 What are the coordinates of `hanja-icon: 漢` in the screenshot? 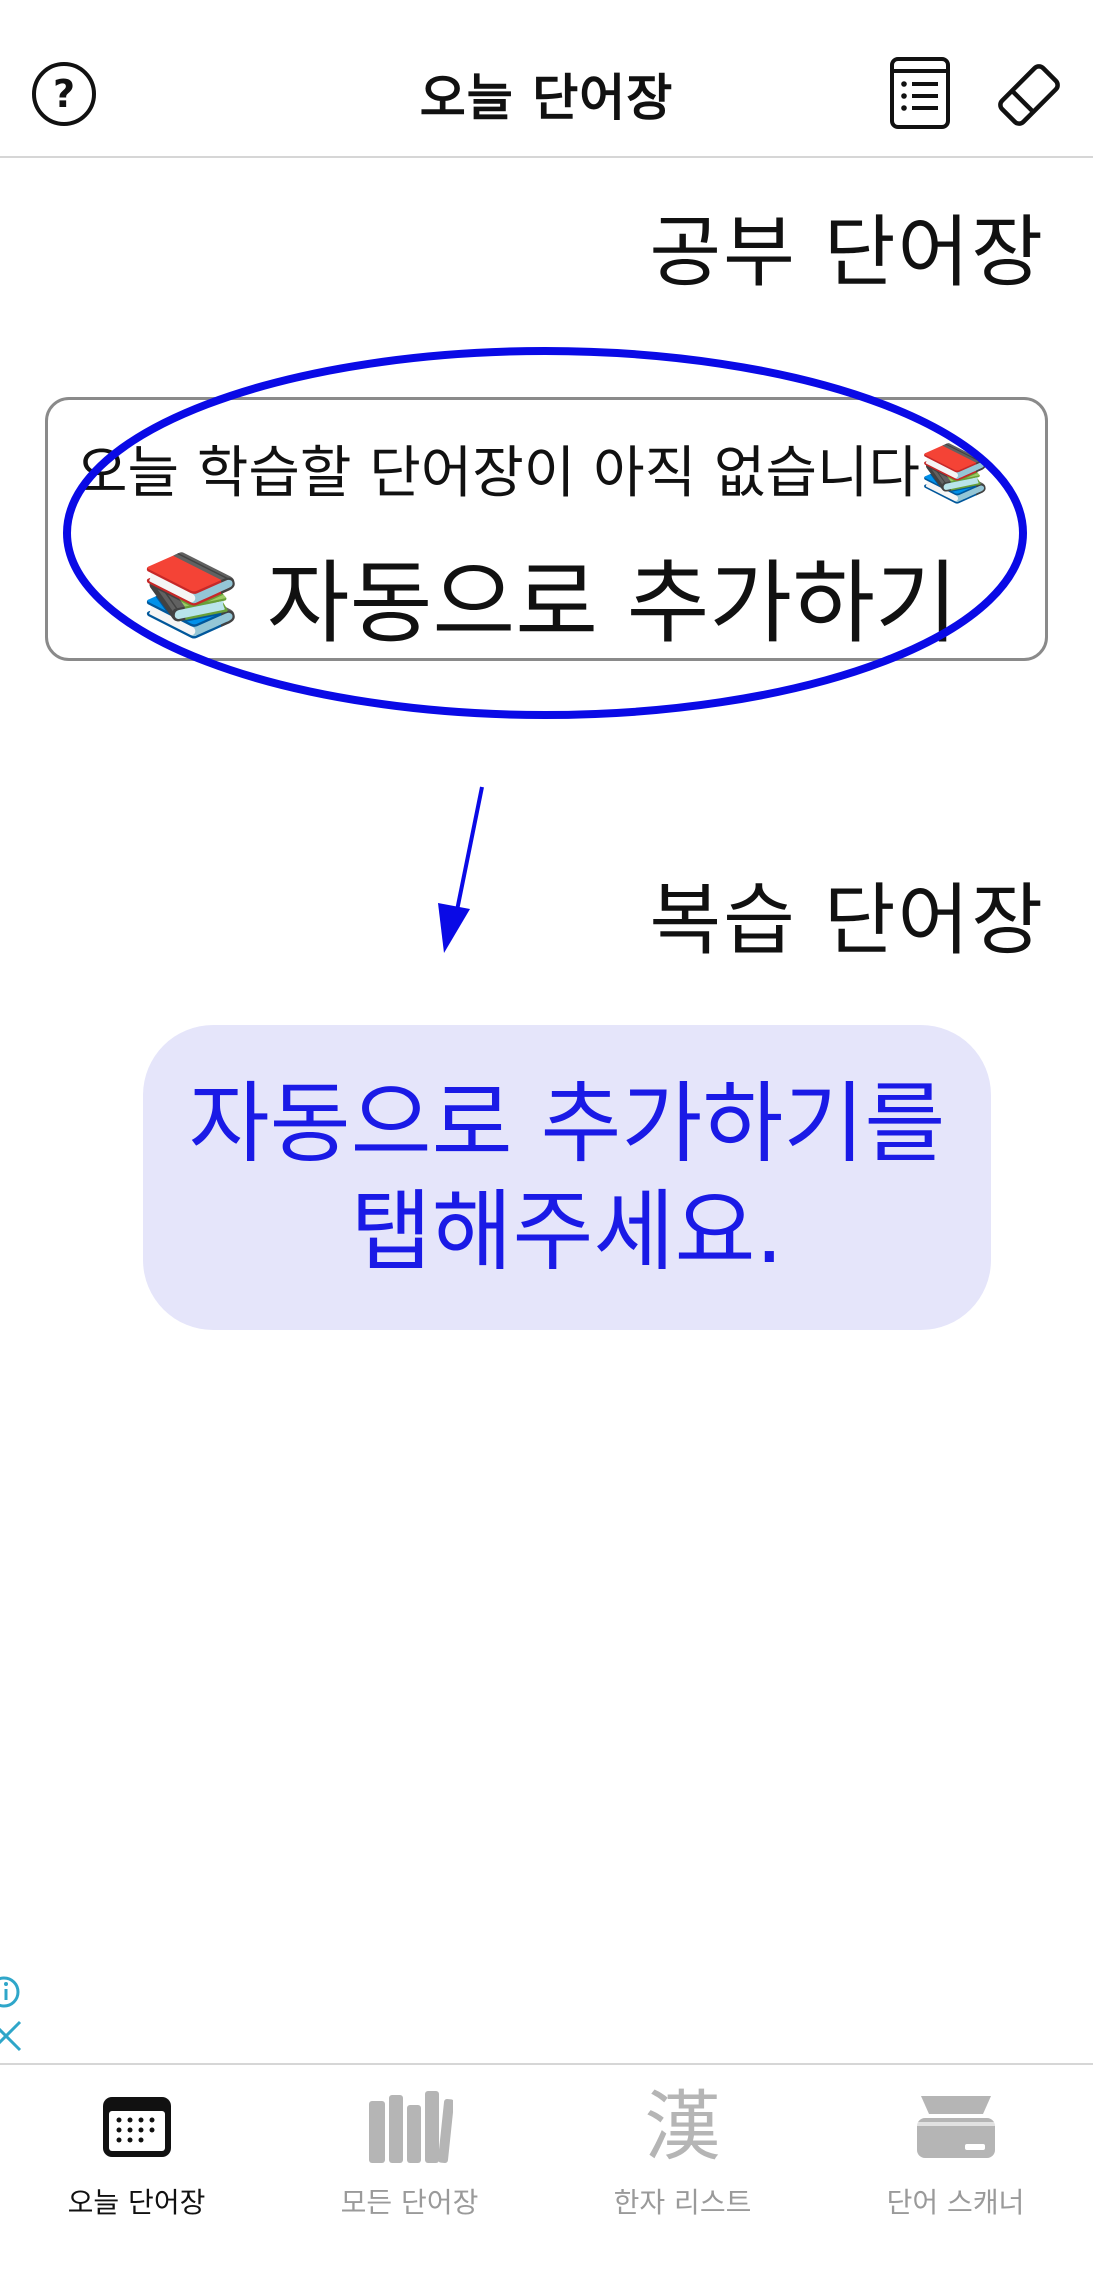 It's located at (682, 2126).